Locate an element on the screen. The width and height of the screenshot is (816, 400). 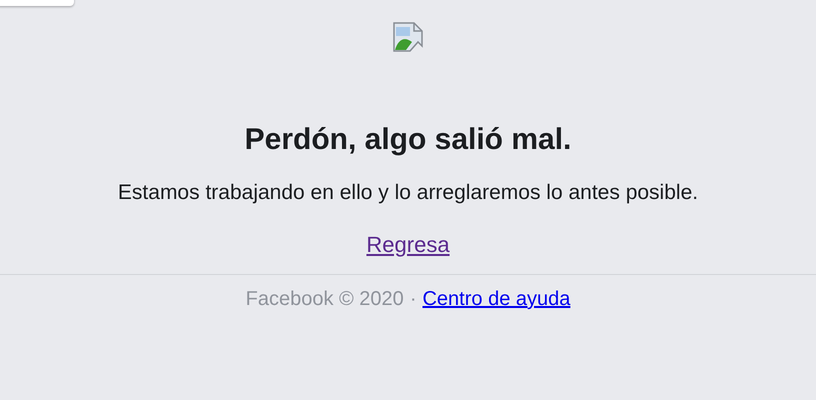
error-title: Perdón, algo salió mal. is located at coordinates (408, 140).